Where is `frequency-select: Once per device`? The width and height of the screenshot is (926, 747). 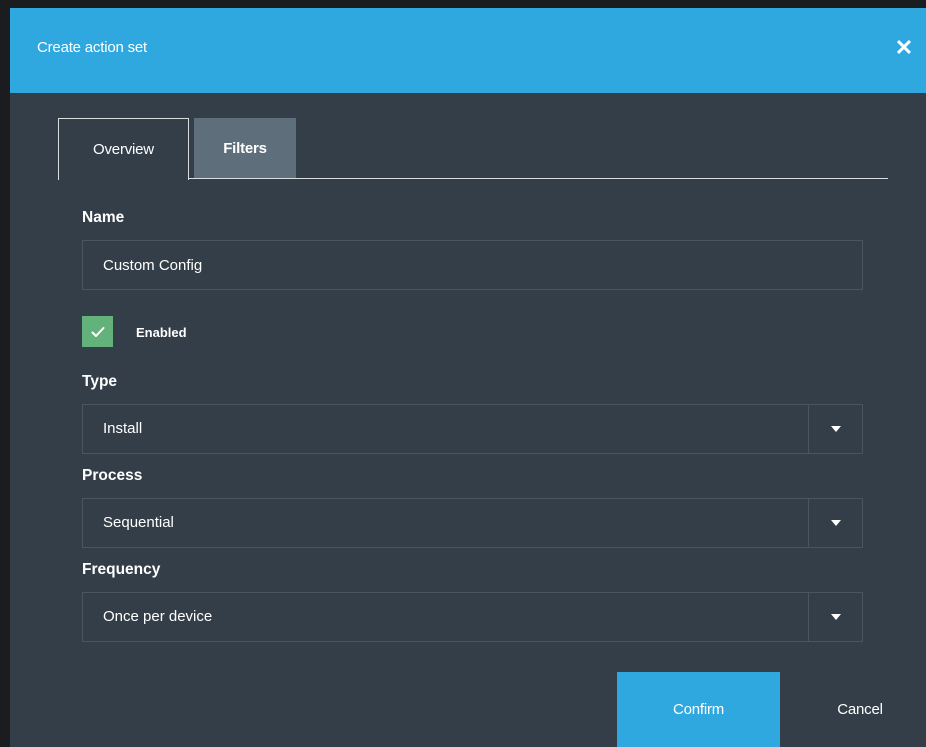
frequency-select: Once per device is located at coordinates (472, 617).